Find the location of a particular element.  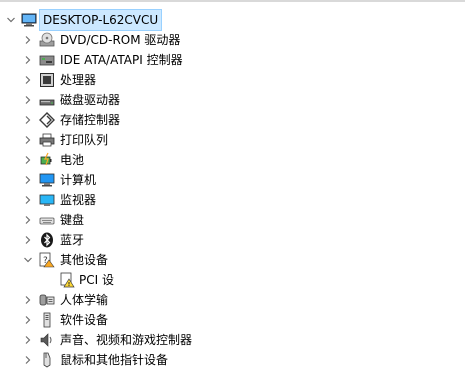

other-devices-icon: ? is located at coordinates (47, 260).